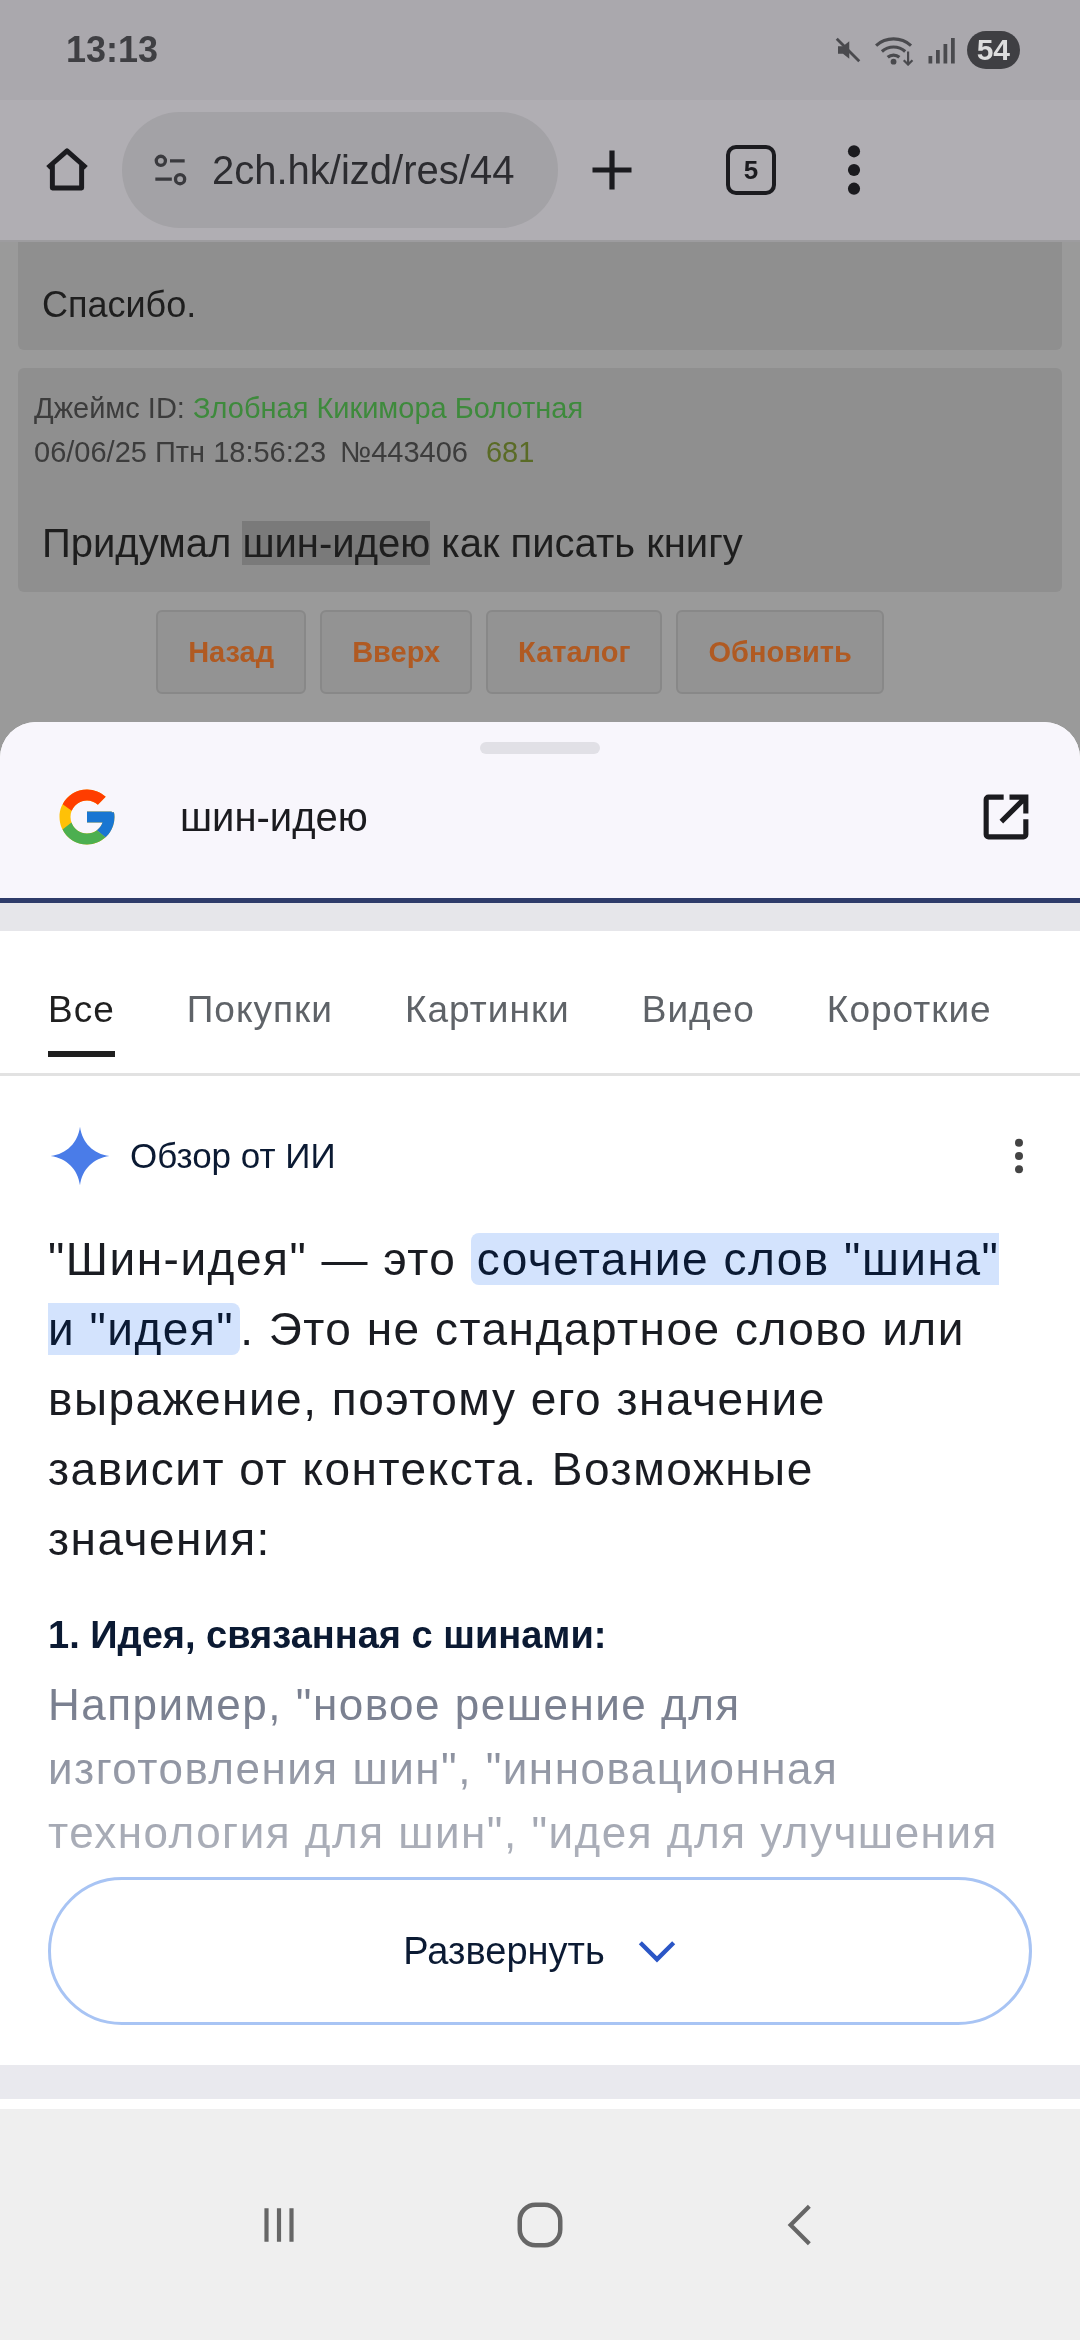  What do you see at coordinates (388, 408) in the screenshot?
I see `author-id: Злобная Кикимора Болотная` at bounding box center [388, 408].